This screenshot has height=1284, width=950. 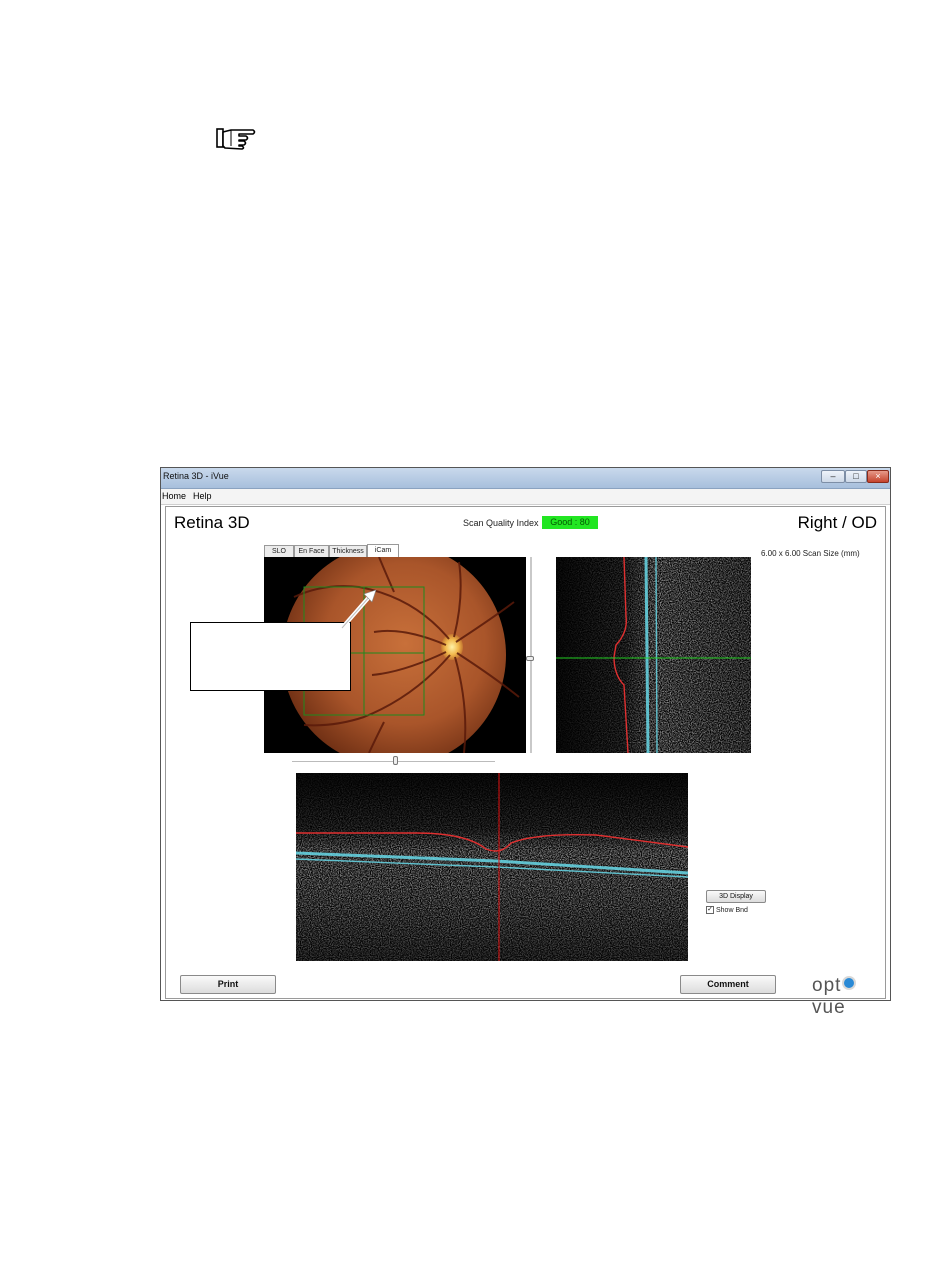 I want to click on eye-label: Right / OD, so click(x=837, y=522).